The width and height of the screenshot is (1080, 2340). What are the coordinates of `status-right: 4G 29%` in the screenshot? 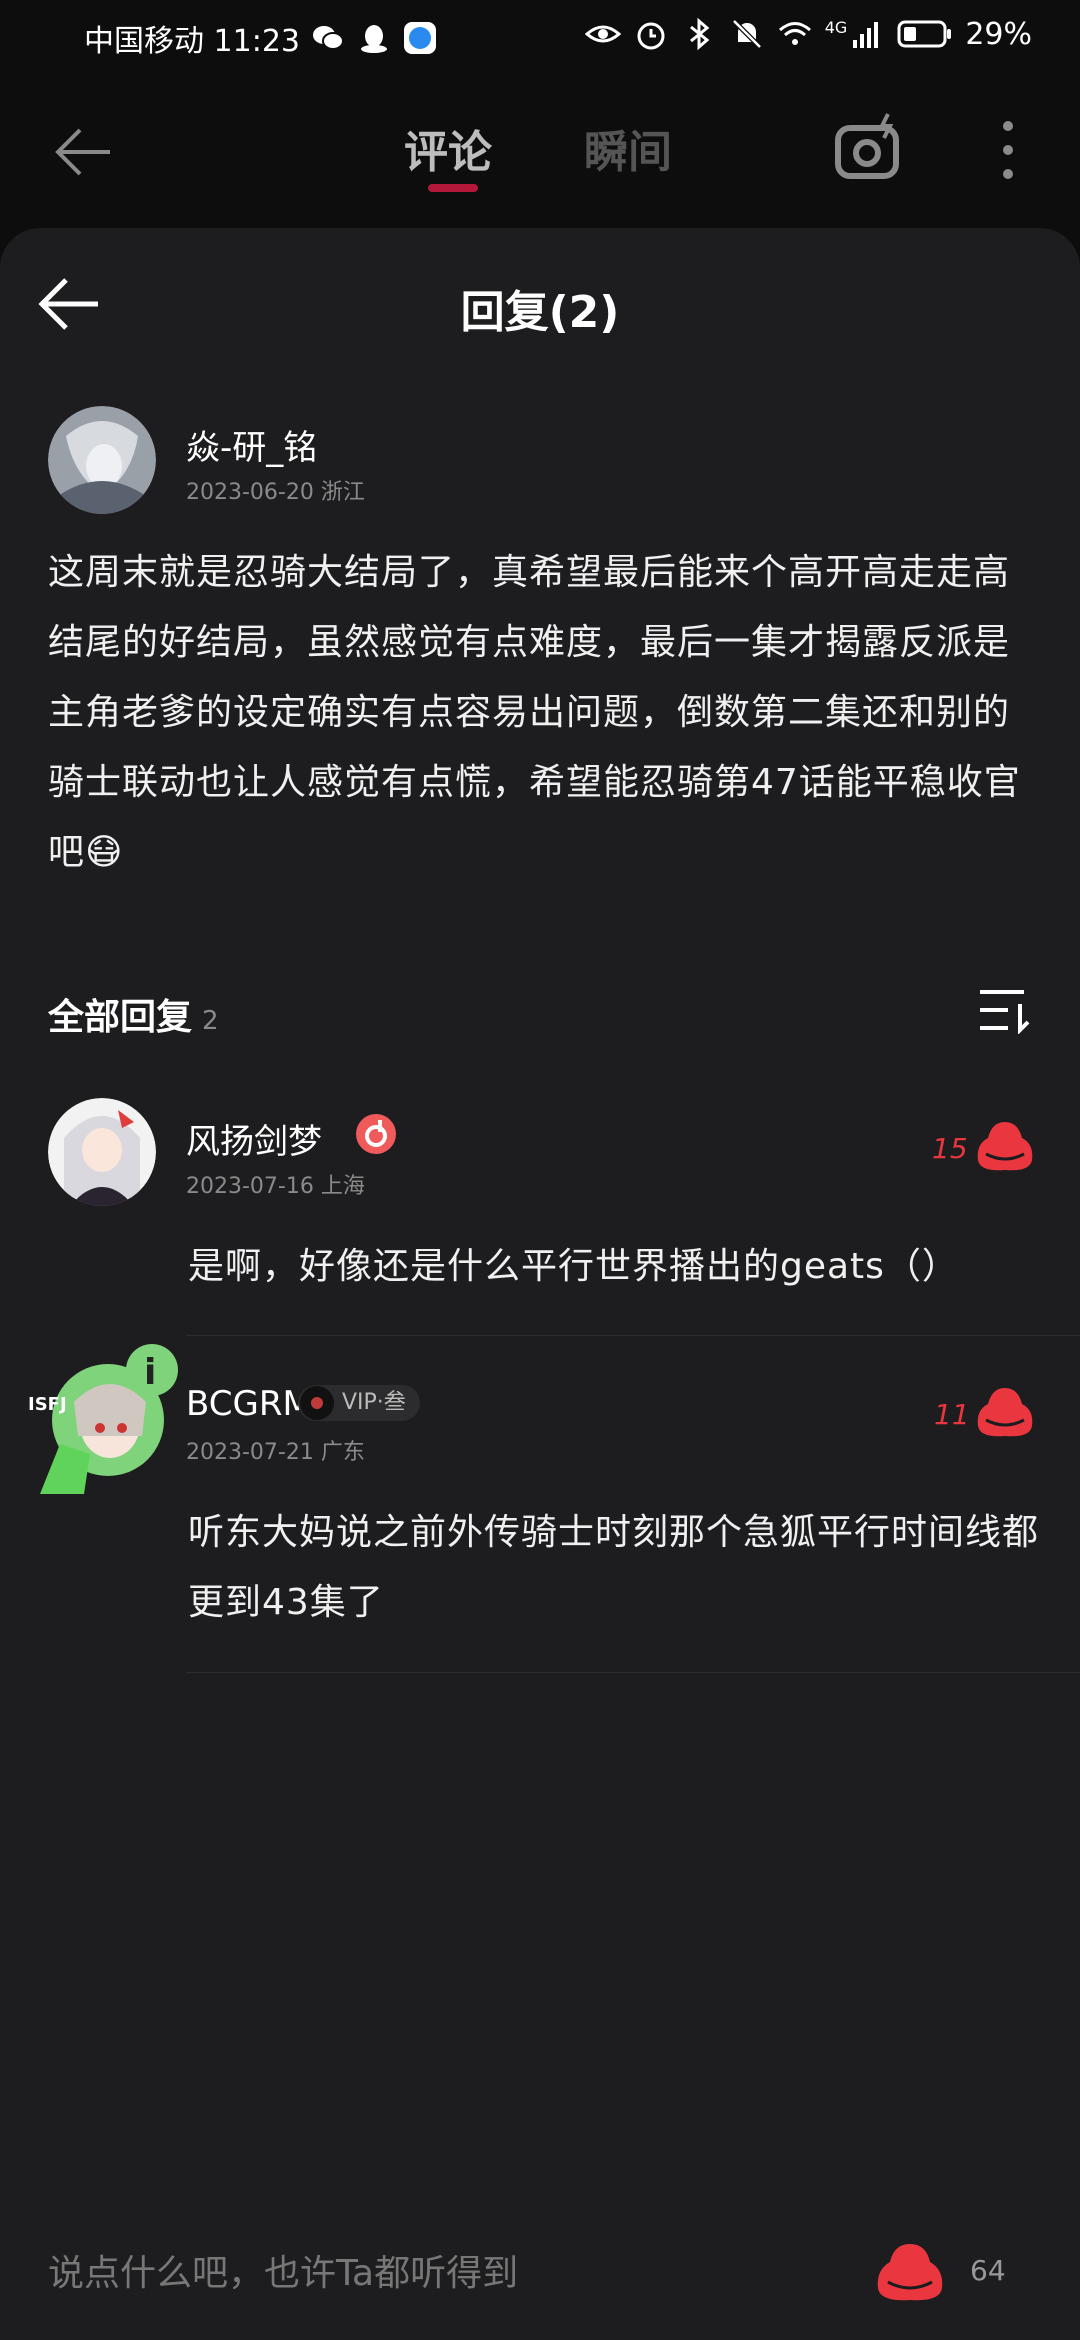 It's located at (808, 34).